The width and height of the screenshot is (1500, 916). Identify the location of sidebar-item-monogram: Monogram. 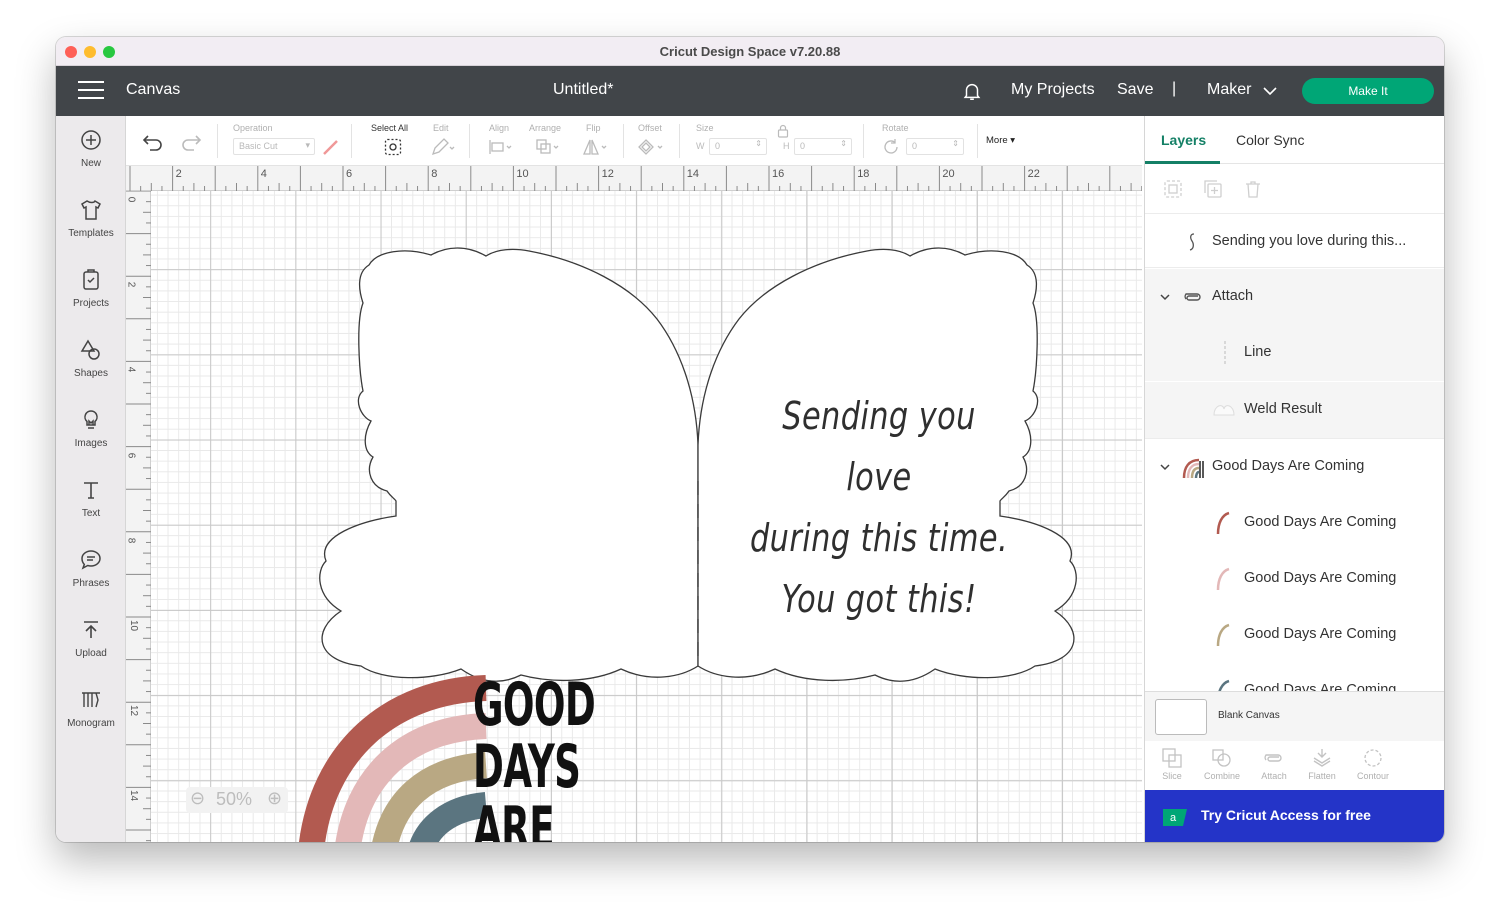
(91, 718).